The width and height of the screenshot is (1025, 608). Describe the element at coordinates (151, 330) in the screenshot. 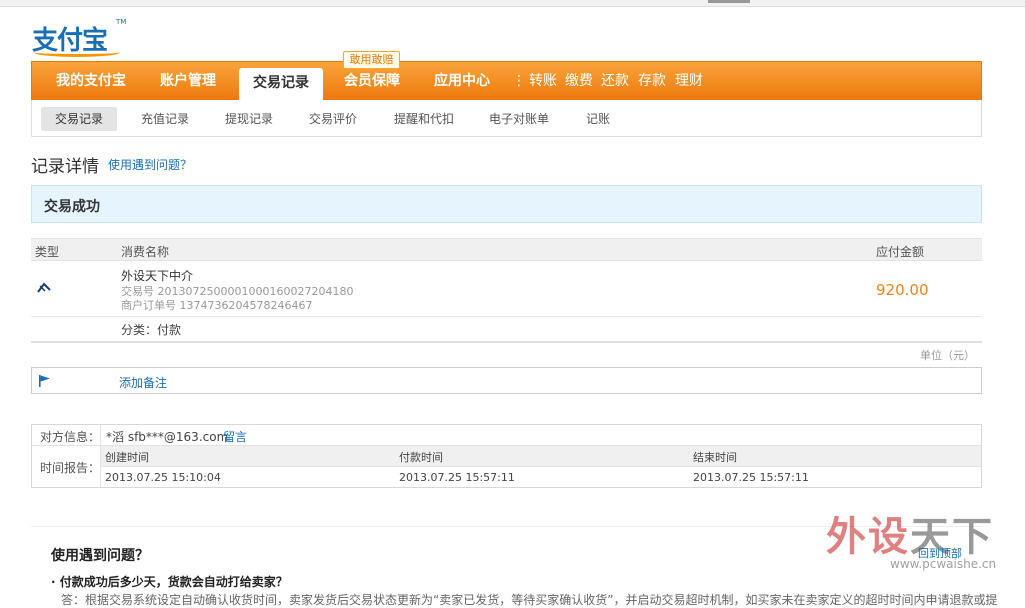

I see `transaction-category: 分类：付款` at that location.